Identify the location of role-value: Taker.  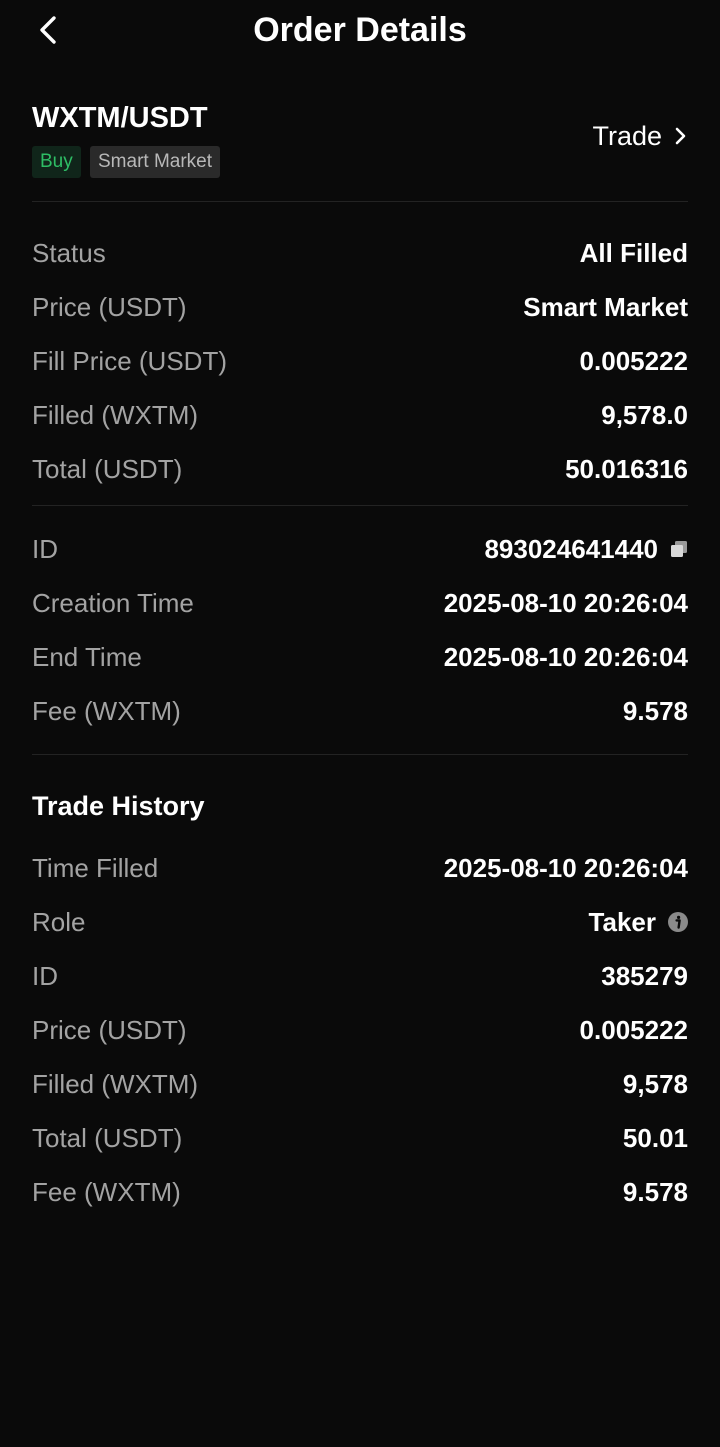
(622, 922).